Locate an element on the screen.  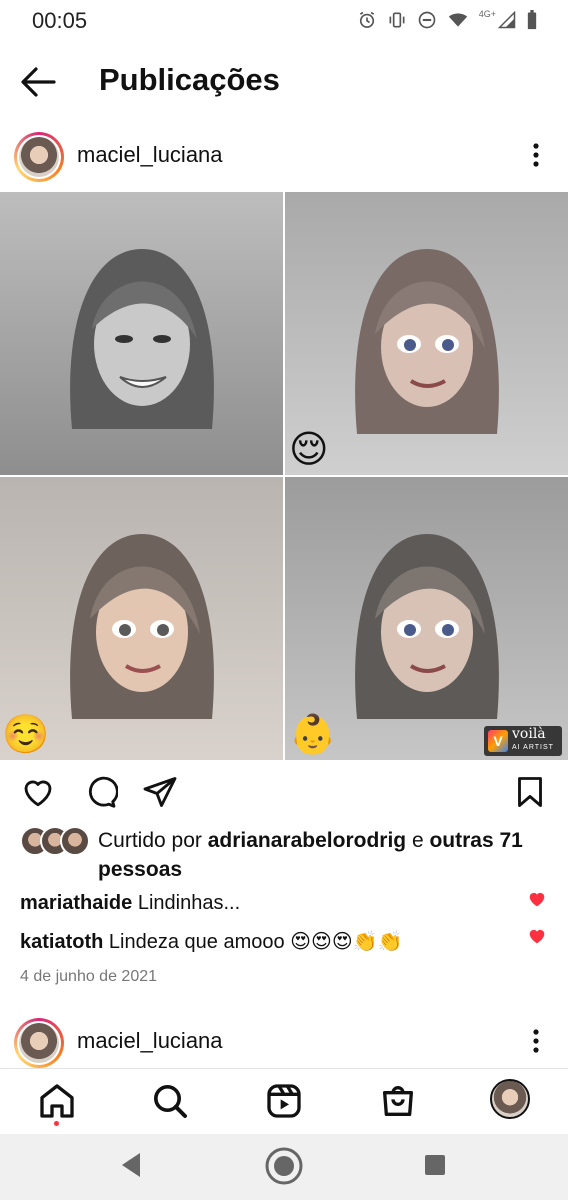
nav-reels is located at coordinates (284, 1101).